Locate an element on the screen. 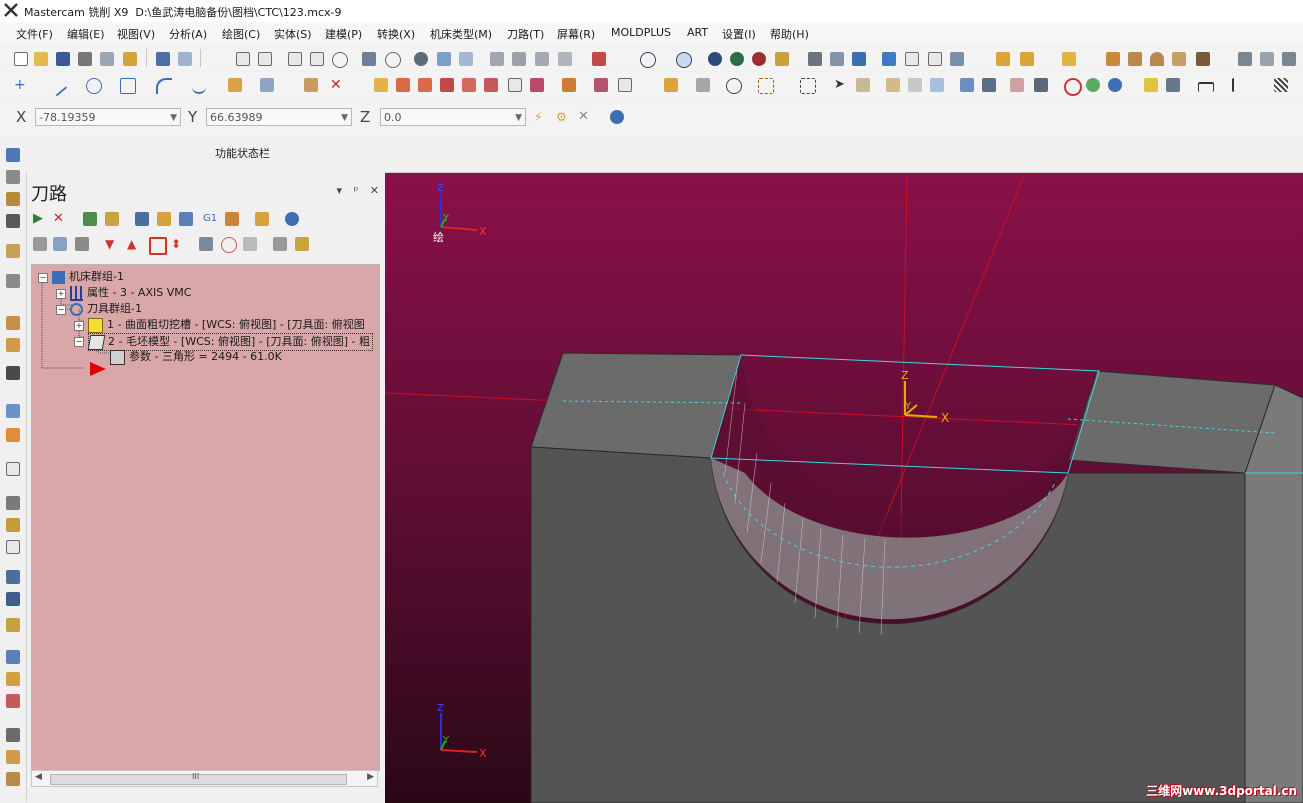  pencil-icon is located at coordinates (1003, 59).